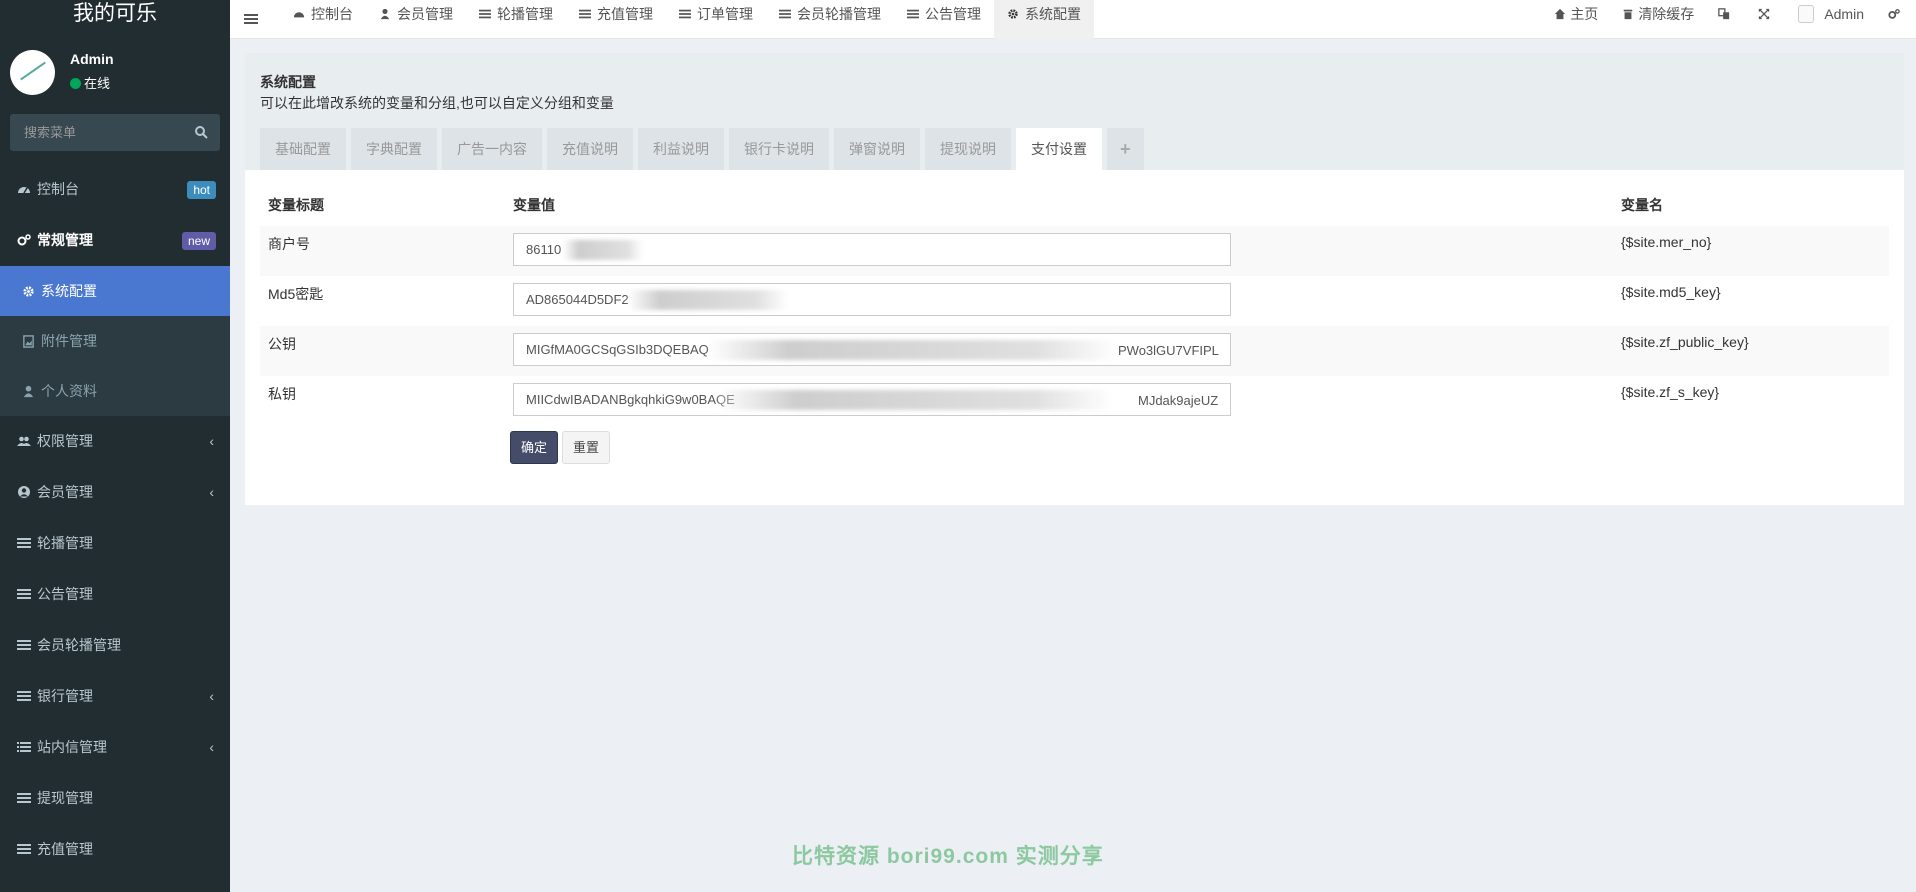  I want to click on user-status-label: 在线, so click(97, 83).